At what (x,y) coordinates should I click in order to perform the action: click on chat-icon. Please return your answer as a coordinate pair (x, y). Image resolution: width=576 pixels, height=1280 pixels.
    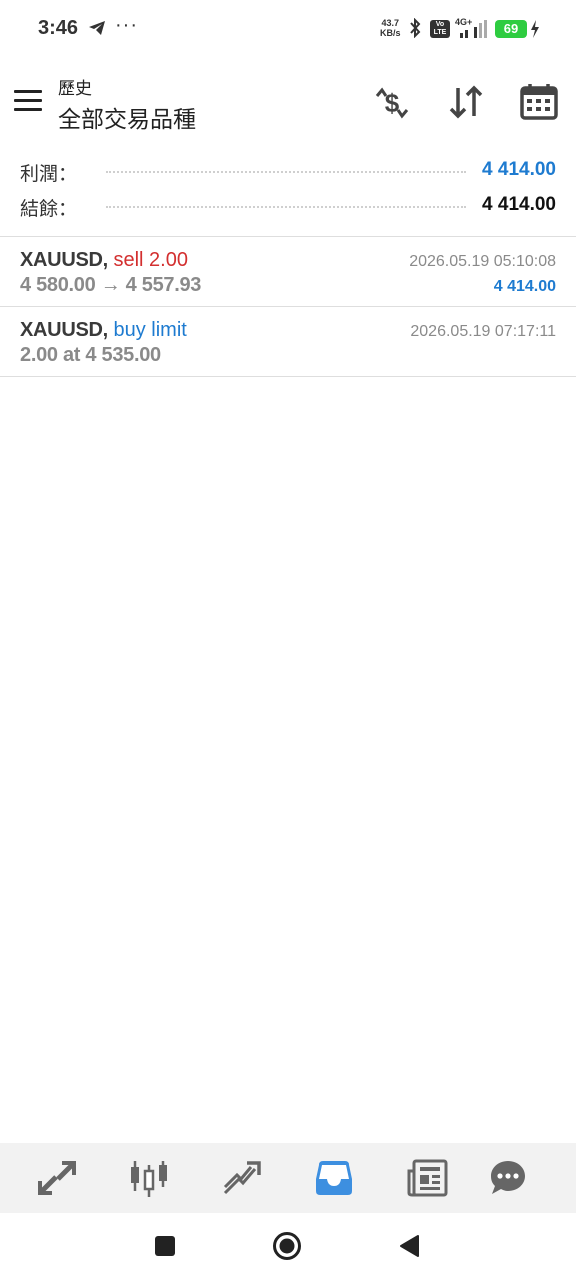
    Looking at the image, I should click on (508, 1178).